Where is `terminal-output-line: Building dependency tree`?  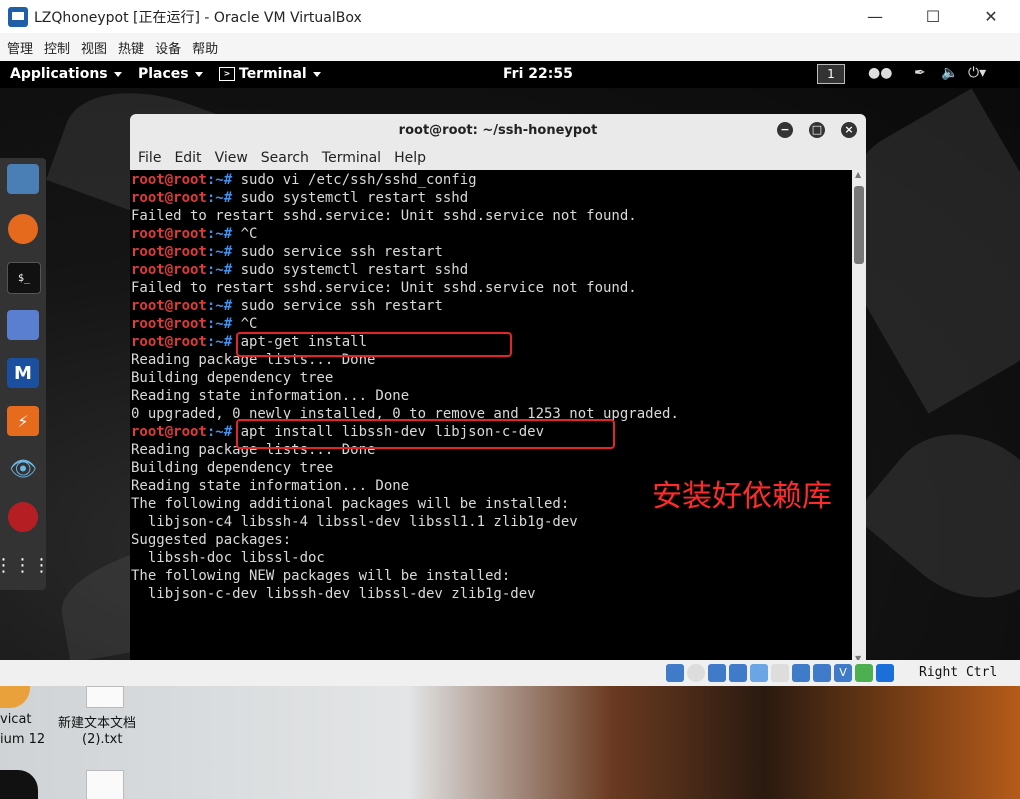 terminal-output-line: Building dependency tree is located at coordinates (232, 378).